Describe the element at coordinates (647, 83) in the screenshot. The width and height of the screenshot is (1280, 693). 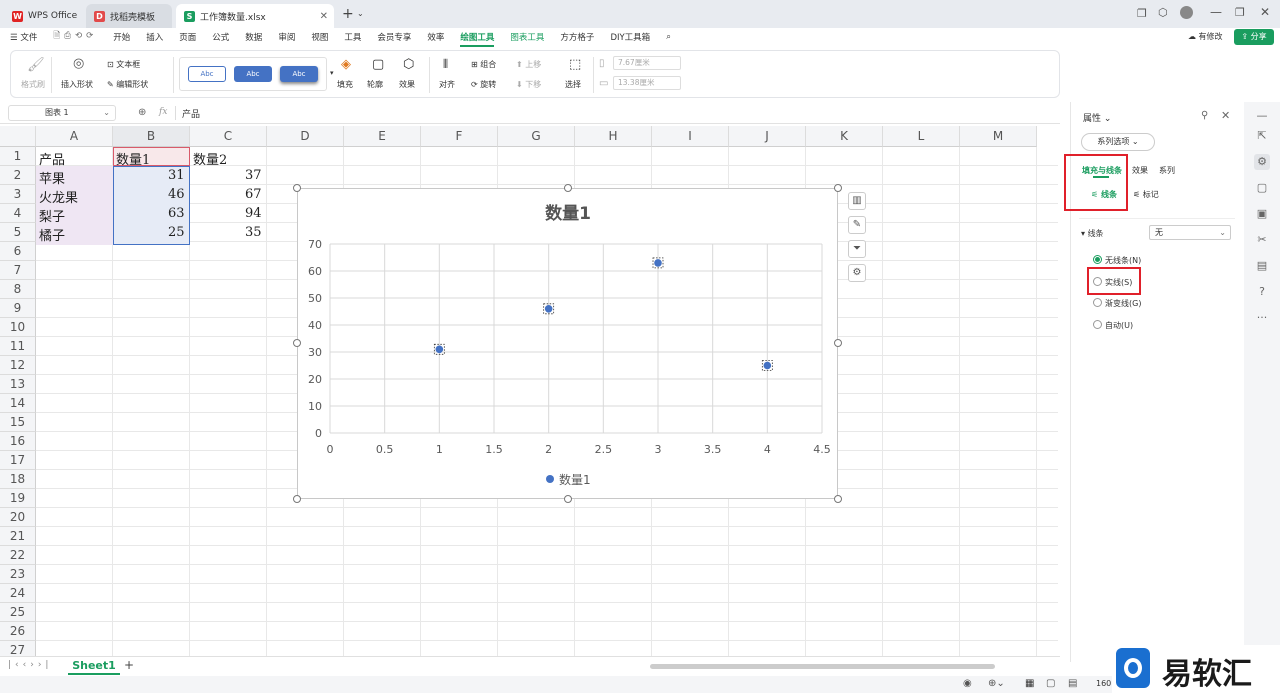
I see `height-field: 13.38厘米` at that location.